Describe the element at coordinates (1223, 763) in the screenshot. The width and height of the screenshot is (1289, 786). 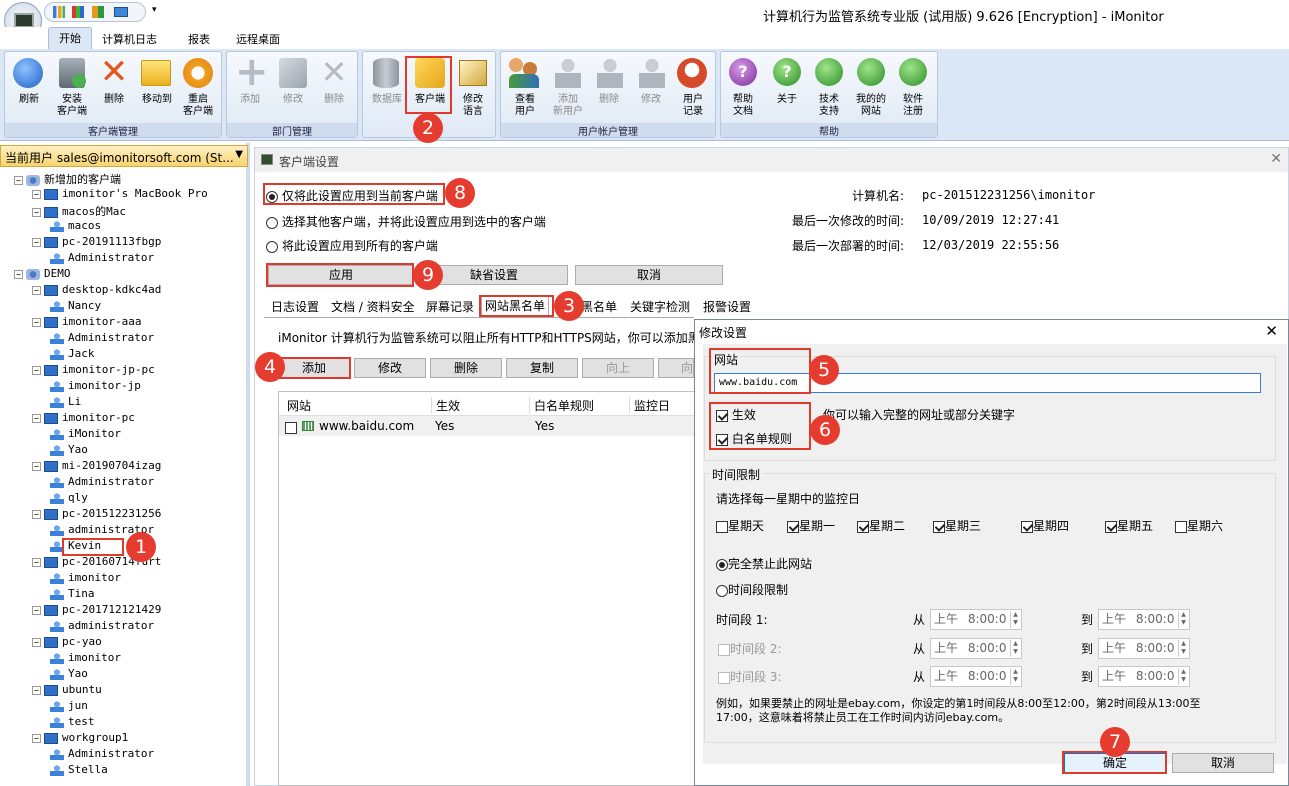
I see `dialog-cancel-button: 取消` at that location.